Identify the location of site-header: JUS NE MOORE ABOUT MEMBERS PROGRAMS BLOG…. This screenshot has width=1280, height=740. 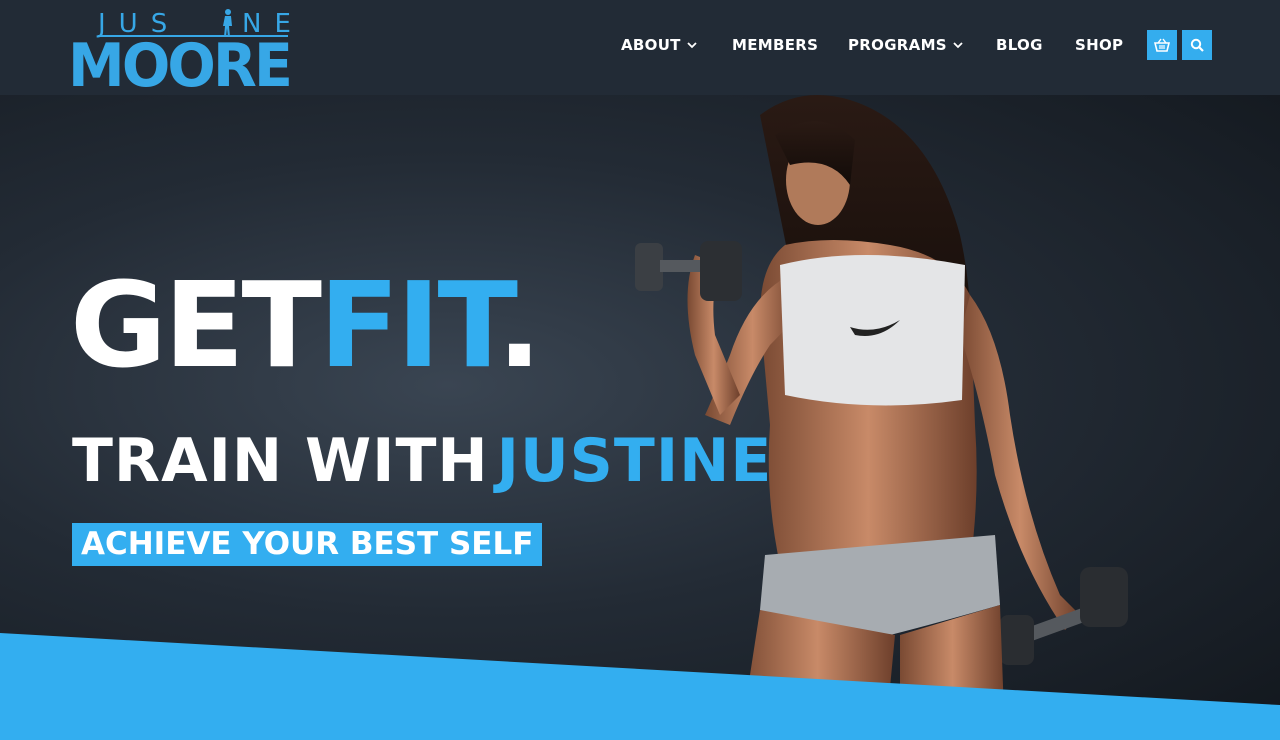
(640, 50).